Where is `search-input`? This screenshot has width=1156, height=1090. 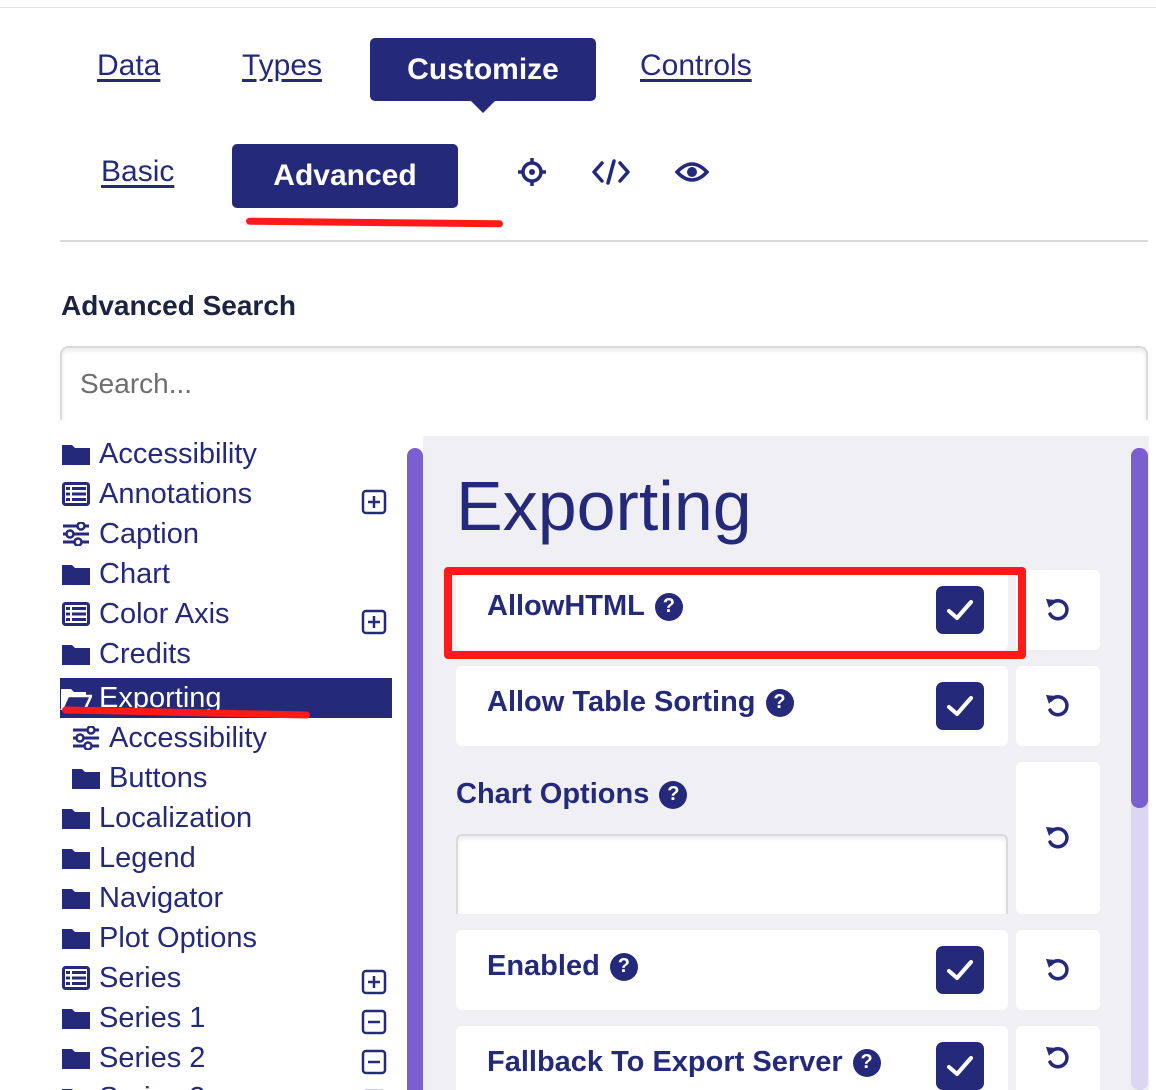 search-input is located at coordinates (604, 384).